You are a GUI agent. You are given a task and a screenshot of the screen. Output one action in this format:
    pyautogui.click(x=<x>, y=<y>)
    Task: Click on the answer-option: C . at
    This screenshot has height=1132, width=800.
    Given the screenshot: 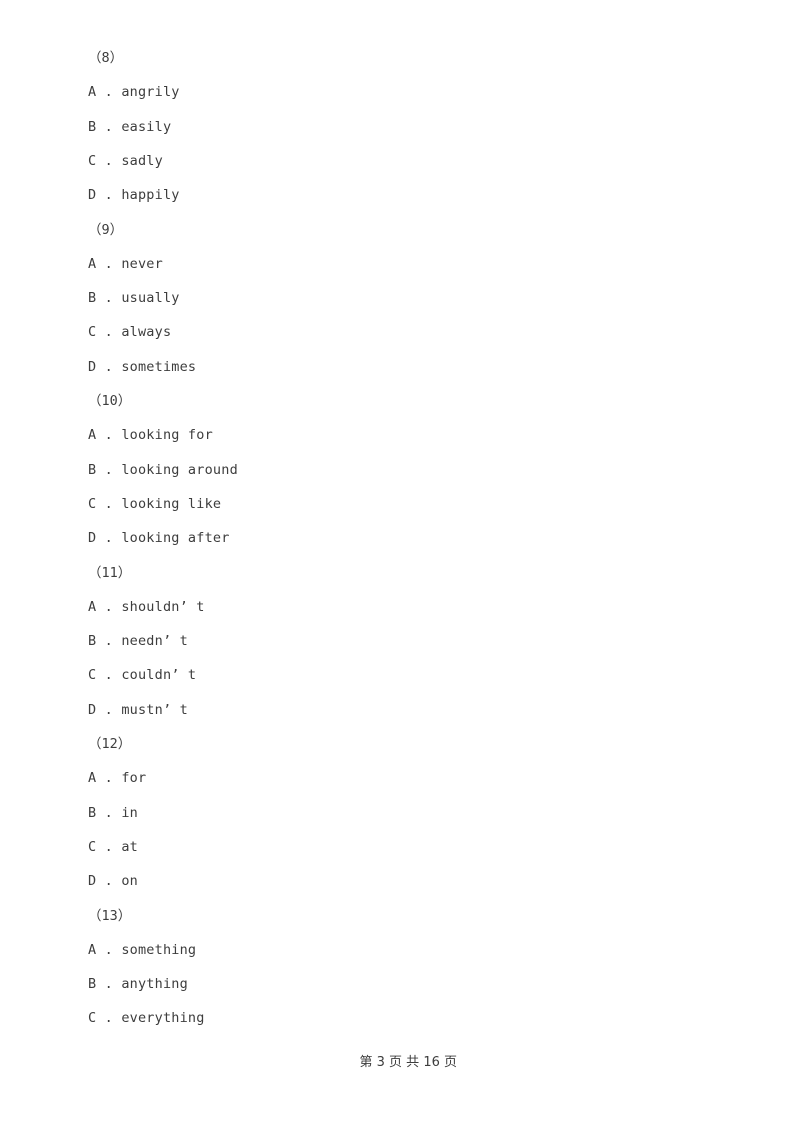 What is the action you would take?
    pyautogui.click(x=113, y=847)
    